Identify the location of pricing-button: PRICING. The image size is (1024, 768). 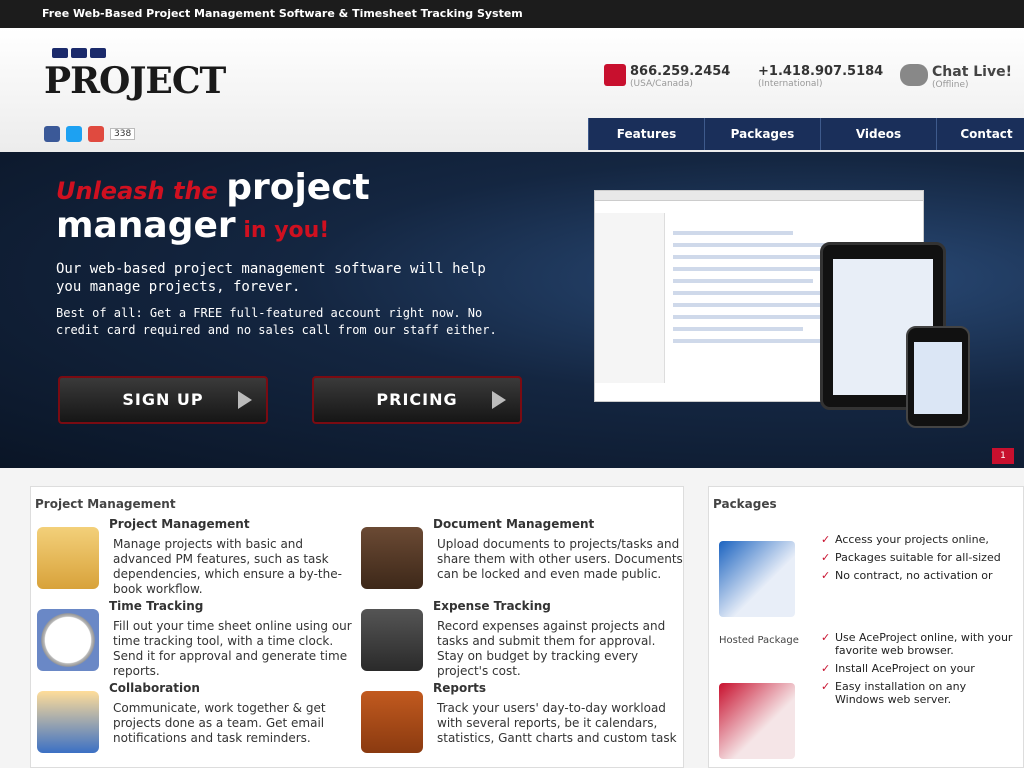
(417, 400).